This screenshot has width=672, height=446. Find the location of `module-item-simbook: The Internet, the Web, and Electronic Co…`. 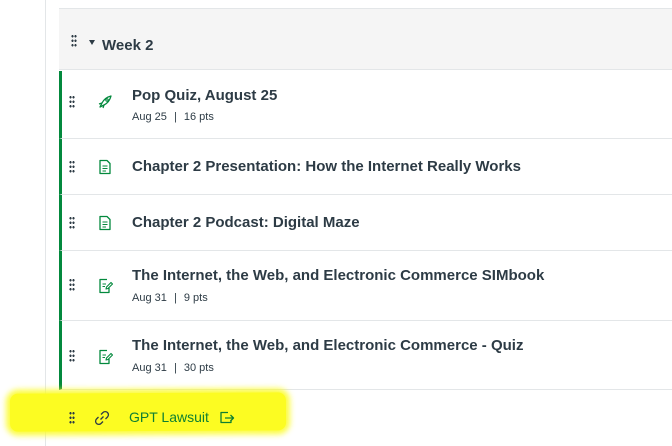

module-item-simbook: The Internet, the Web, and Electronic Co… is located at coordinates (365, 286).